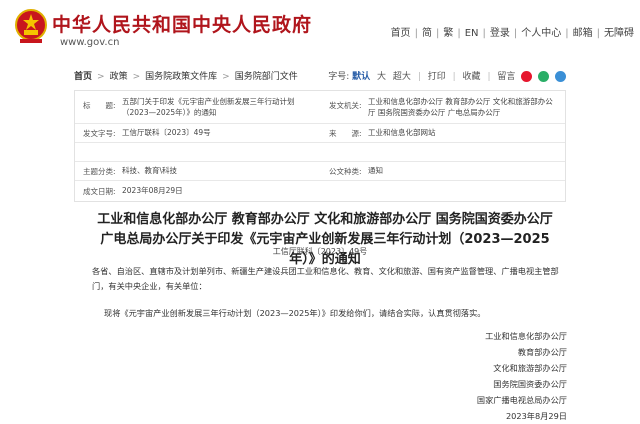 This screenshot has height=424, width=640. Describe the element at coordinates (402, 77) in the screenshot. I see `font-xlarge-button: 超大` at that location.